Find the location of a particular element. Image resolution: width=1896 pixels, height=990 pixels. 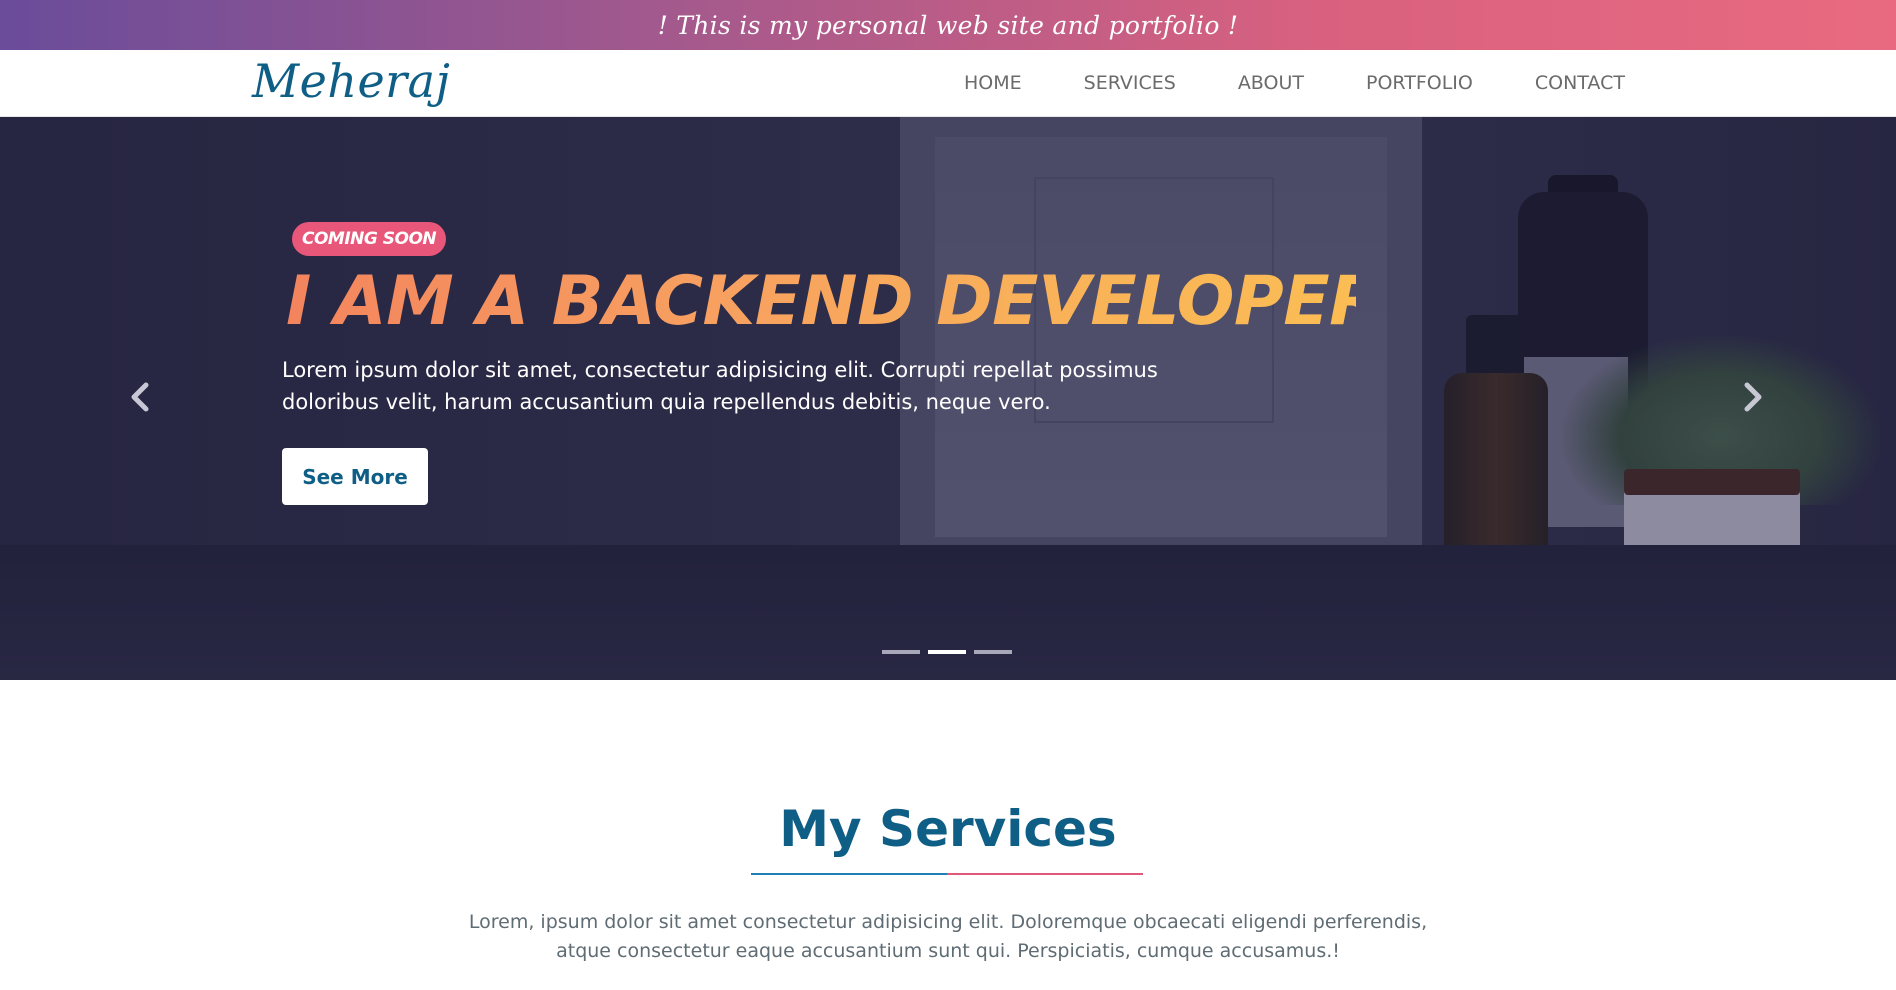

chevron-left-icon is located at coordinates (140, 397).